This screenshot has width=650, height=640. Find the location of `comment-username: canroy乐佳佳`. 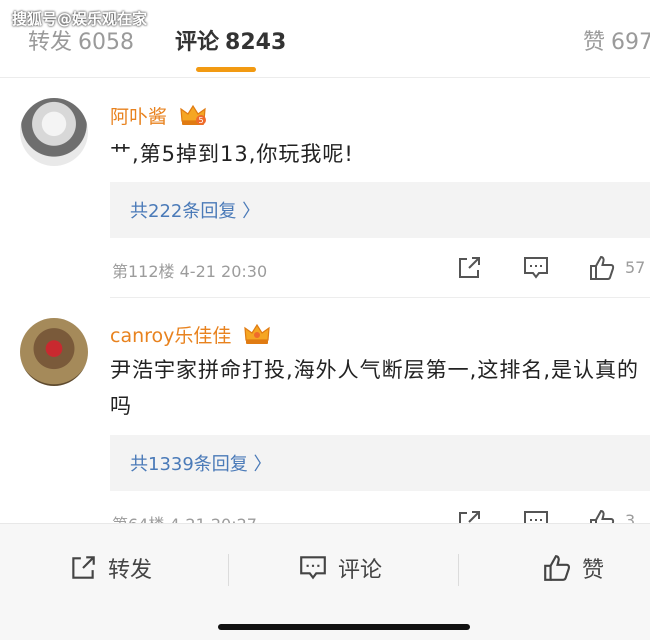

comment-username: canroy乐佳佳 is located at coordinates (190, 334).